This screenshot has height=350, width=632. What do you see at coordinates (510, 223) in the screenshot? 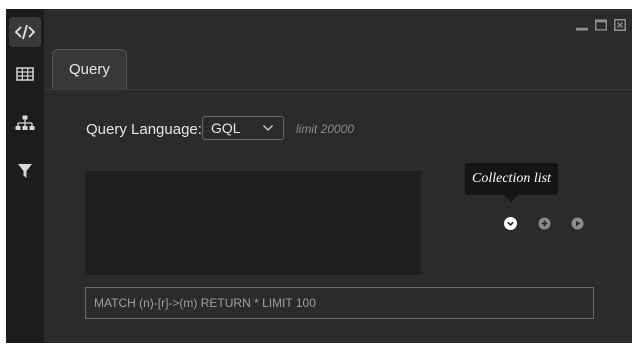
I see `chevron-down-circle-icon` at bounding box center [510, 223].